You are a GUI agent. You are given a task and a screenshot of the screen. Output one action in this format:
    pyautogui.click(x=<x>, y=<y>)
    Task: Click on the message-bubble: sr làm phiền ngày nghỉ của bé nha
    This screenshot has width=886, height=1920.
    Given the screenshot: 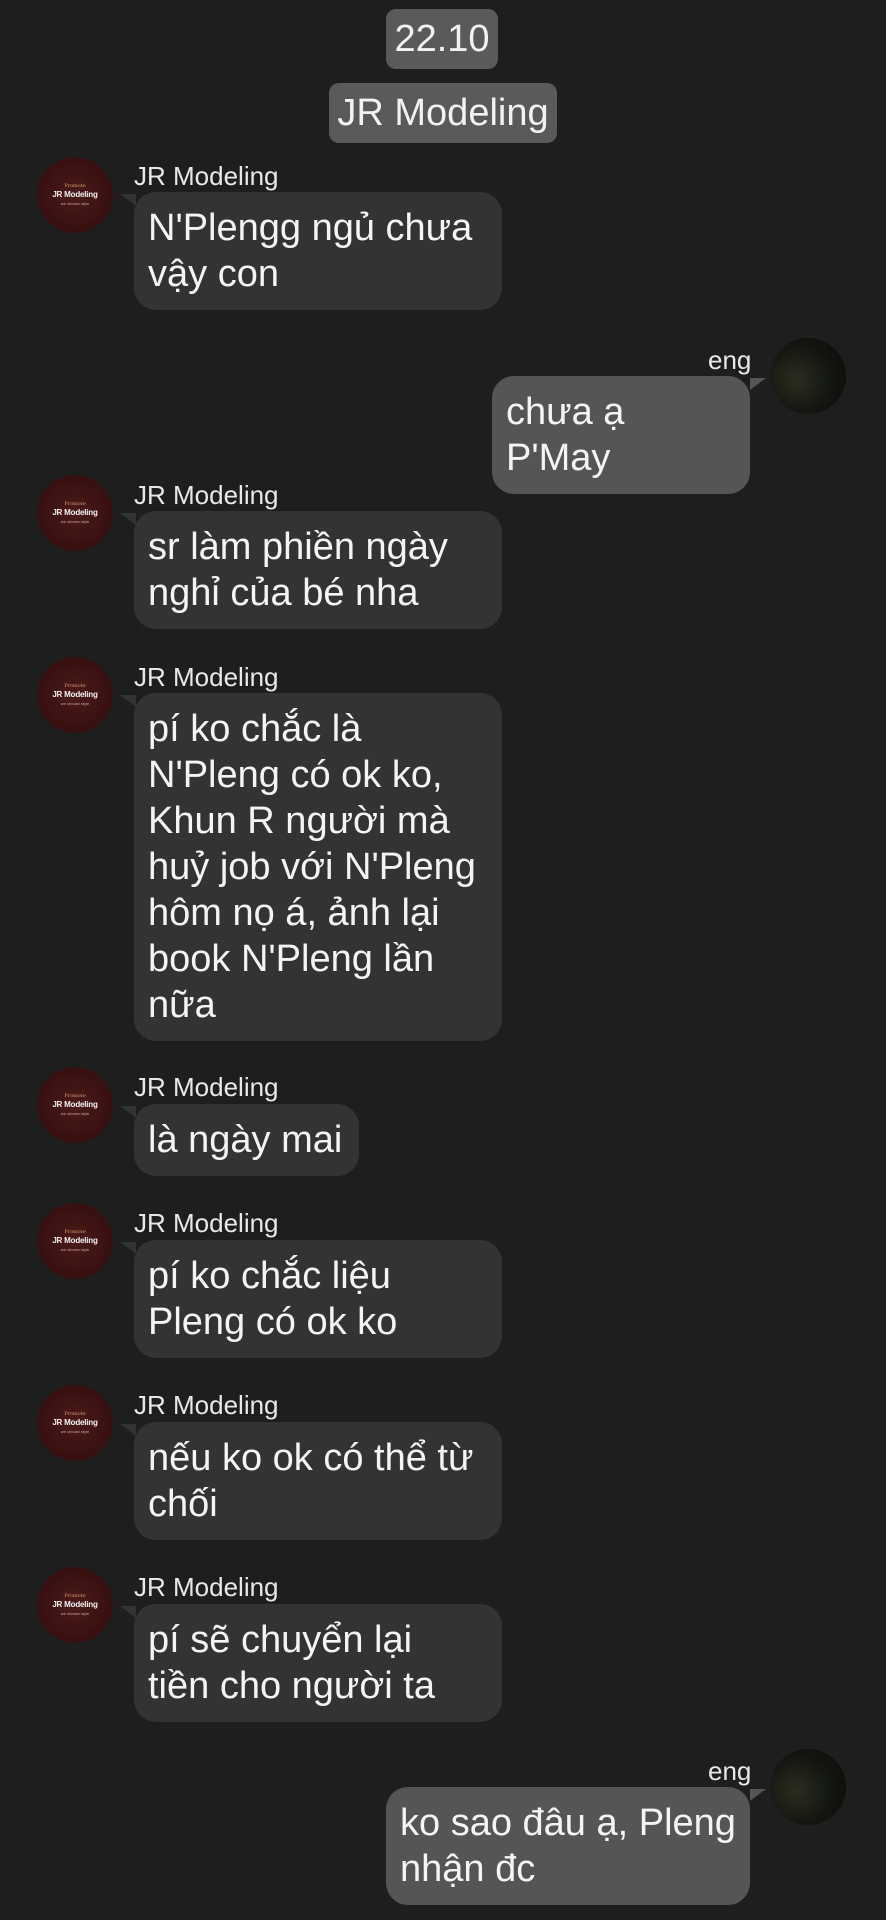 What is the action you would take?
    pyautogui.click(x=318, y=570)
    